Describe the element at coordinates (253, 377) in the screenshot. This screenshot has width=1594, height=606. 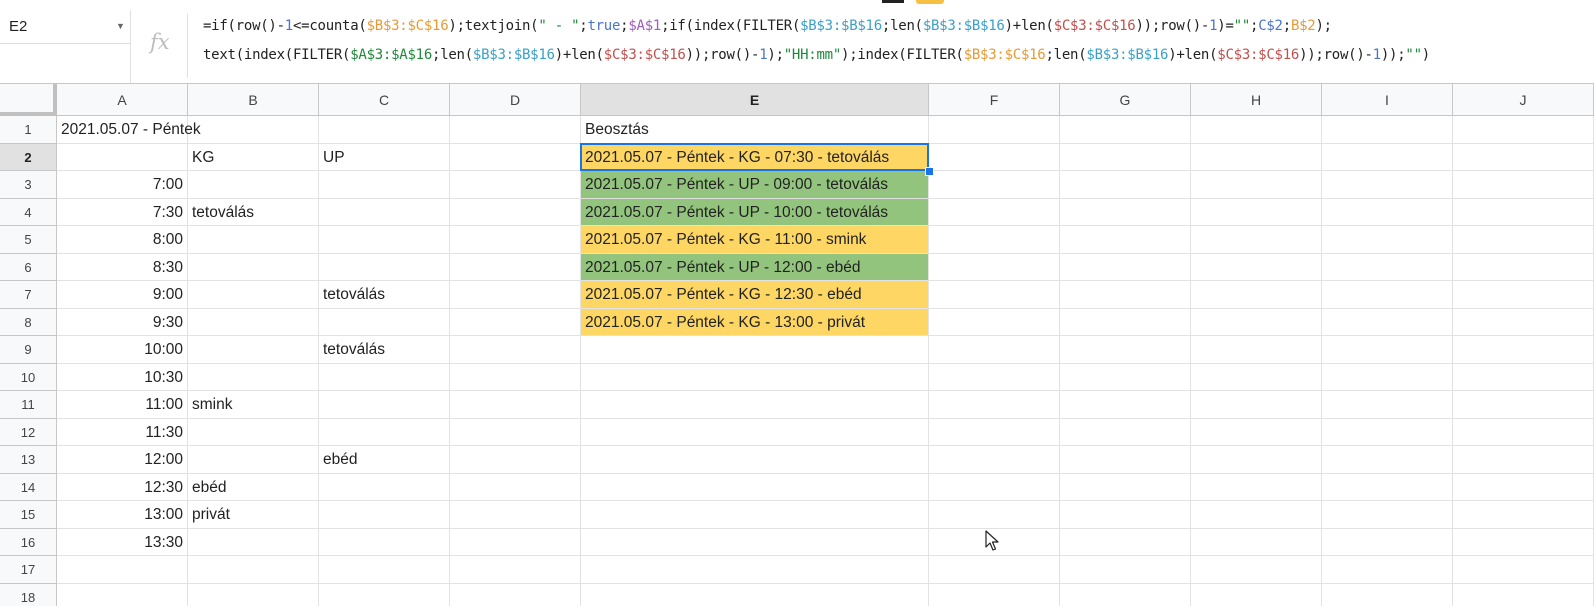
I see `cell-b10` at that location.